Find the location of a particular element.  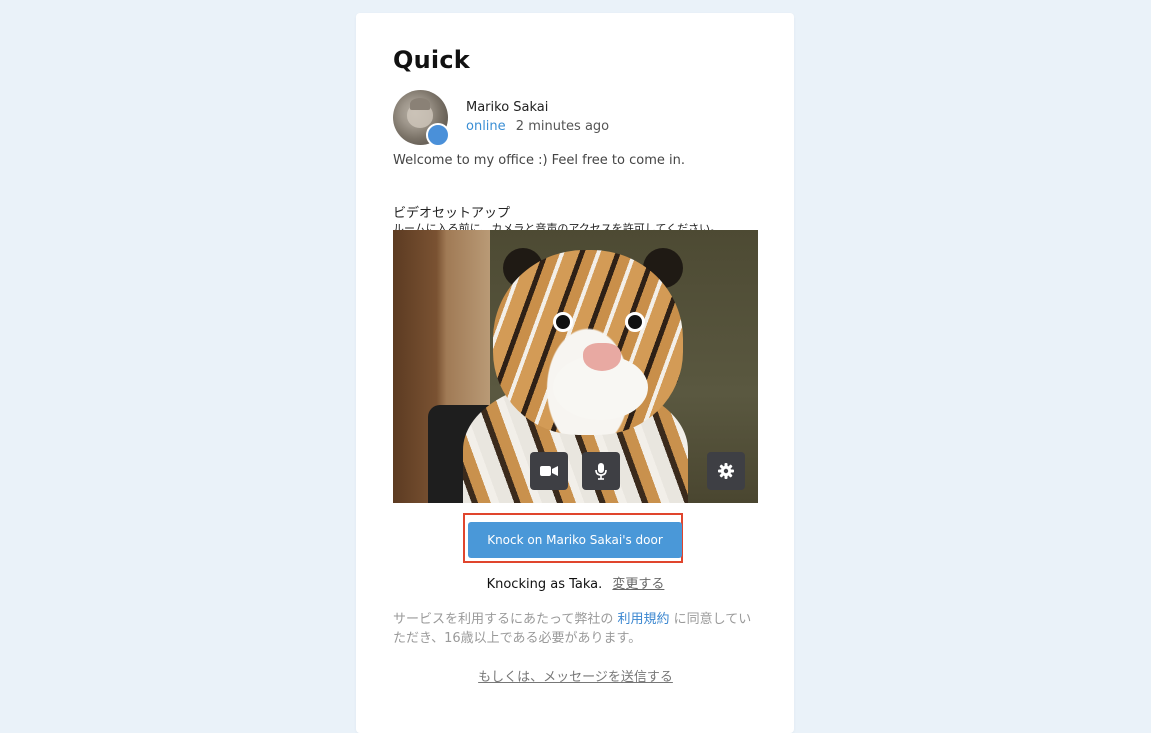

avatar is located at coordinates (421, 118).